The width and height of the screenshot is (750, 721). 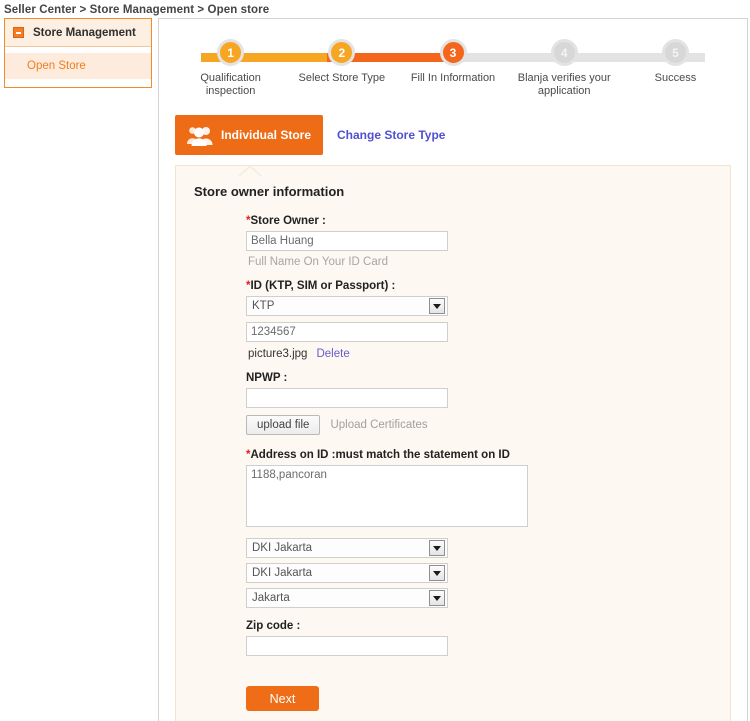 I want to click on zip-code-input, so click(x=347, y=646).